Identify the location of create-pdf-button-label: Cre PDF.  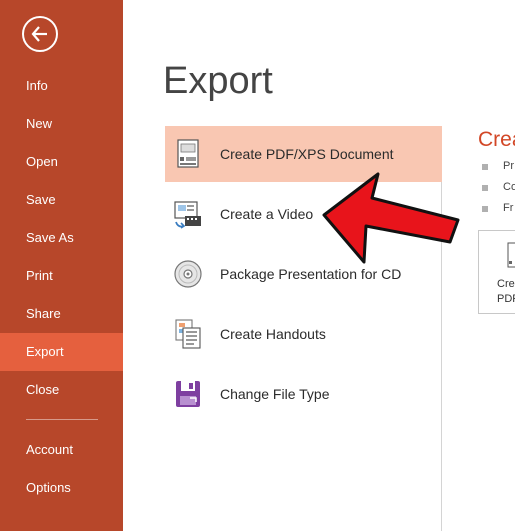
(506, 292).